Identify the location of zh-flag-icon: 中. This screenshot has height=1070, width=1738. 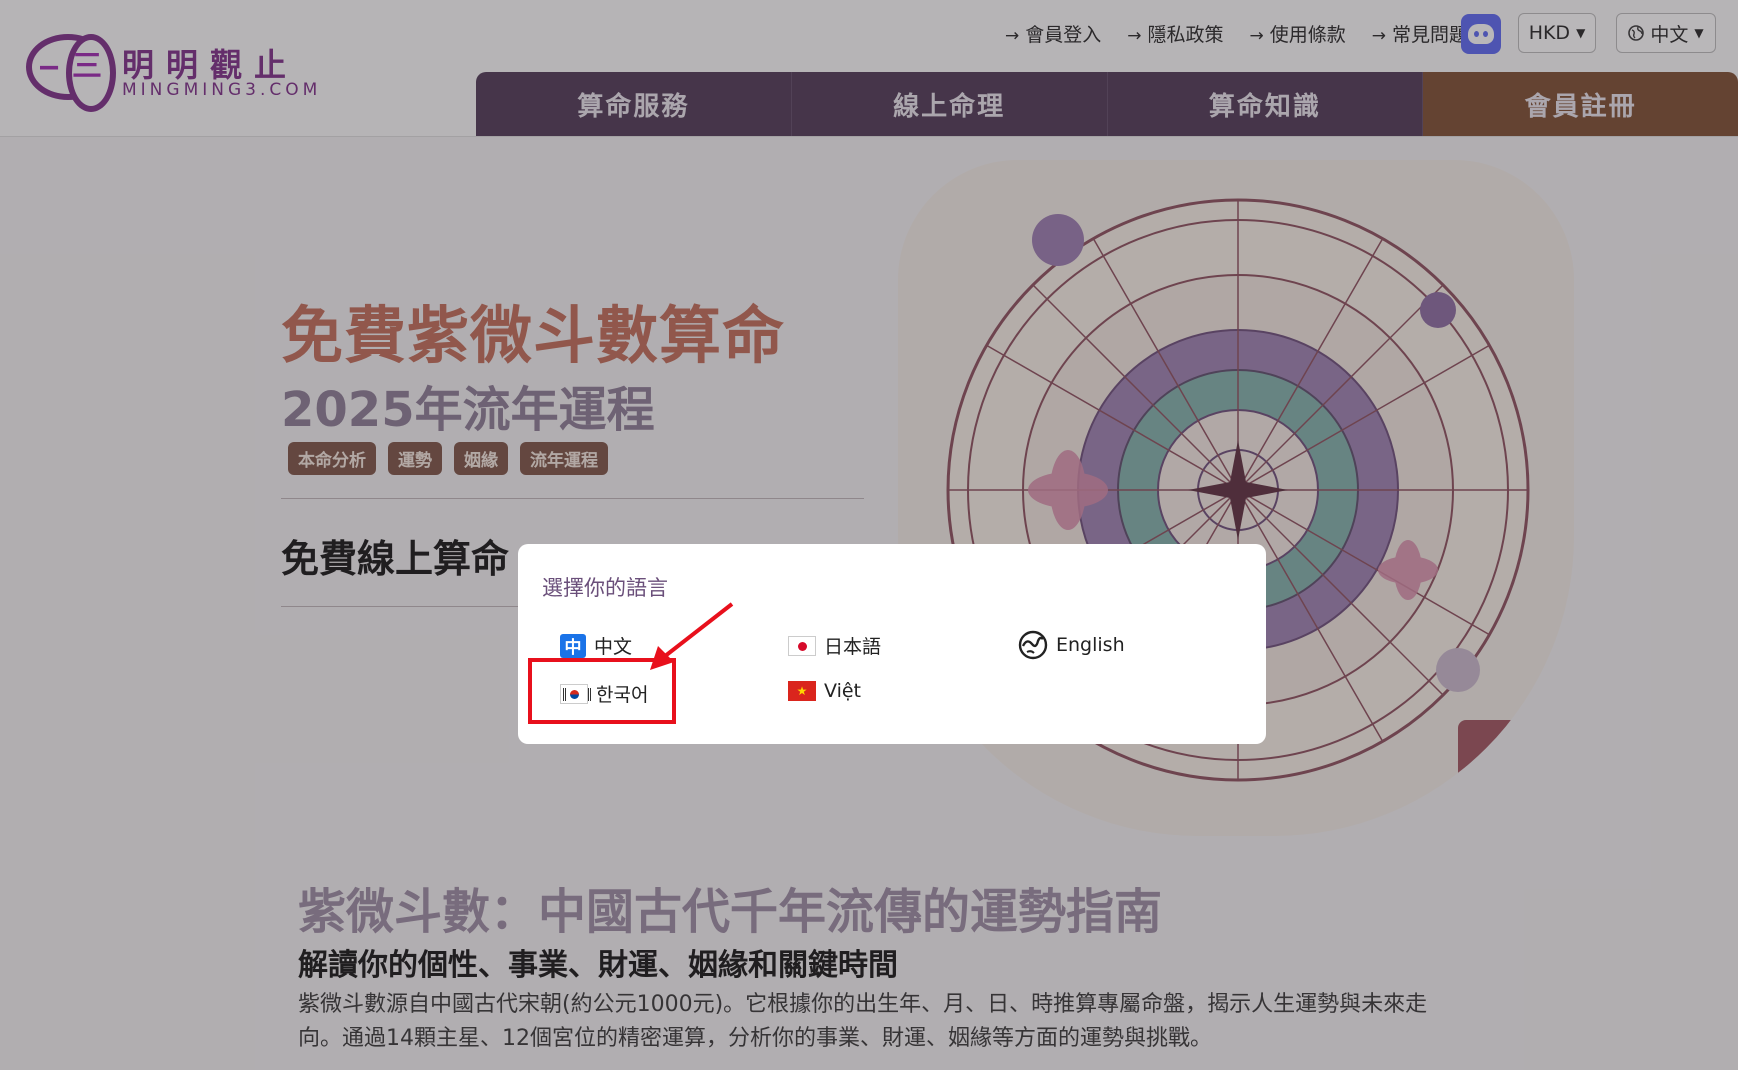
(573, 645).